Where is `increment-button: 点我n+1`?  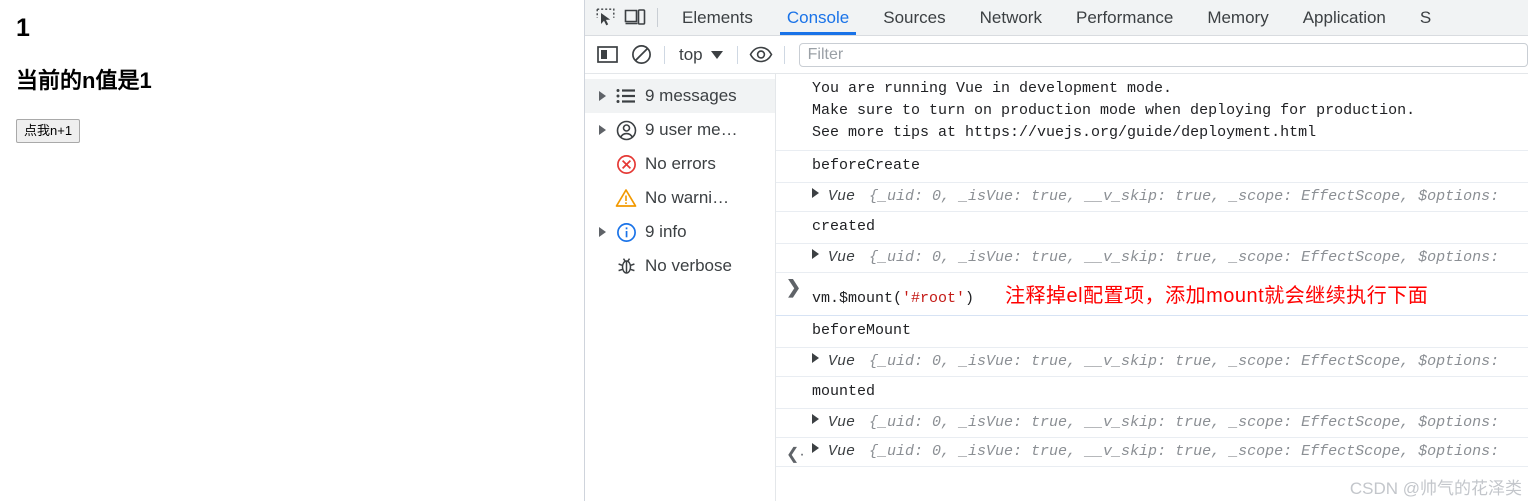
increment-button: 点我n+1 is located at coordinates (48, 131).